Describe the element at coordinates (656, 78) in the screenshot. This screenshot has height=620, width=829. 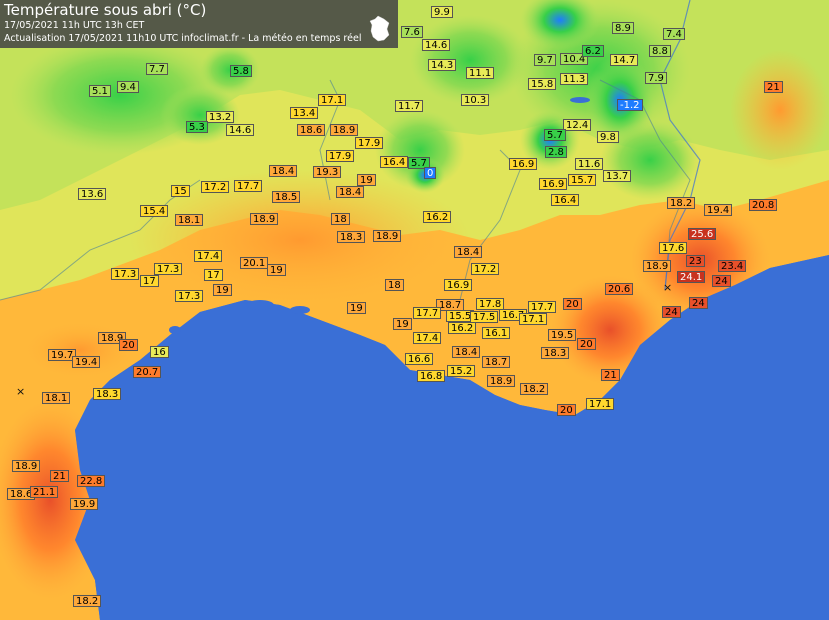
I see `station-temperature: 7.9` at that location.